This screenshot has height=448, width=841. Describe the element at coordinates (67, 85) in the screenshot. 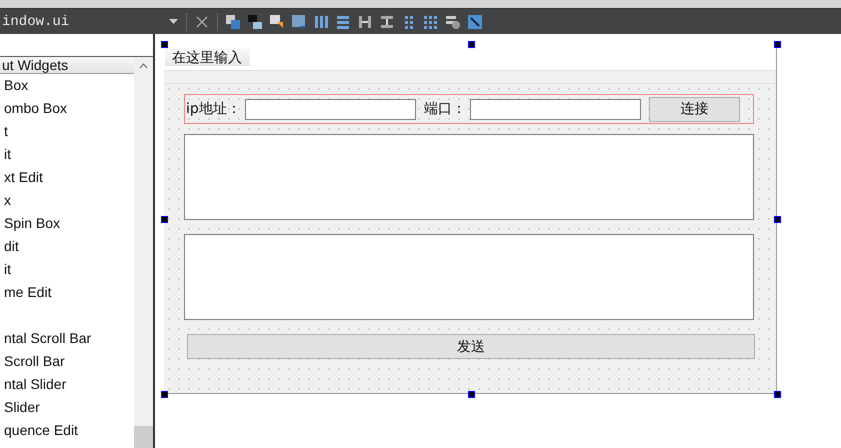

I see `widget-item: Box` at that location.